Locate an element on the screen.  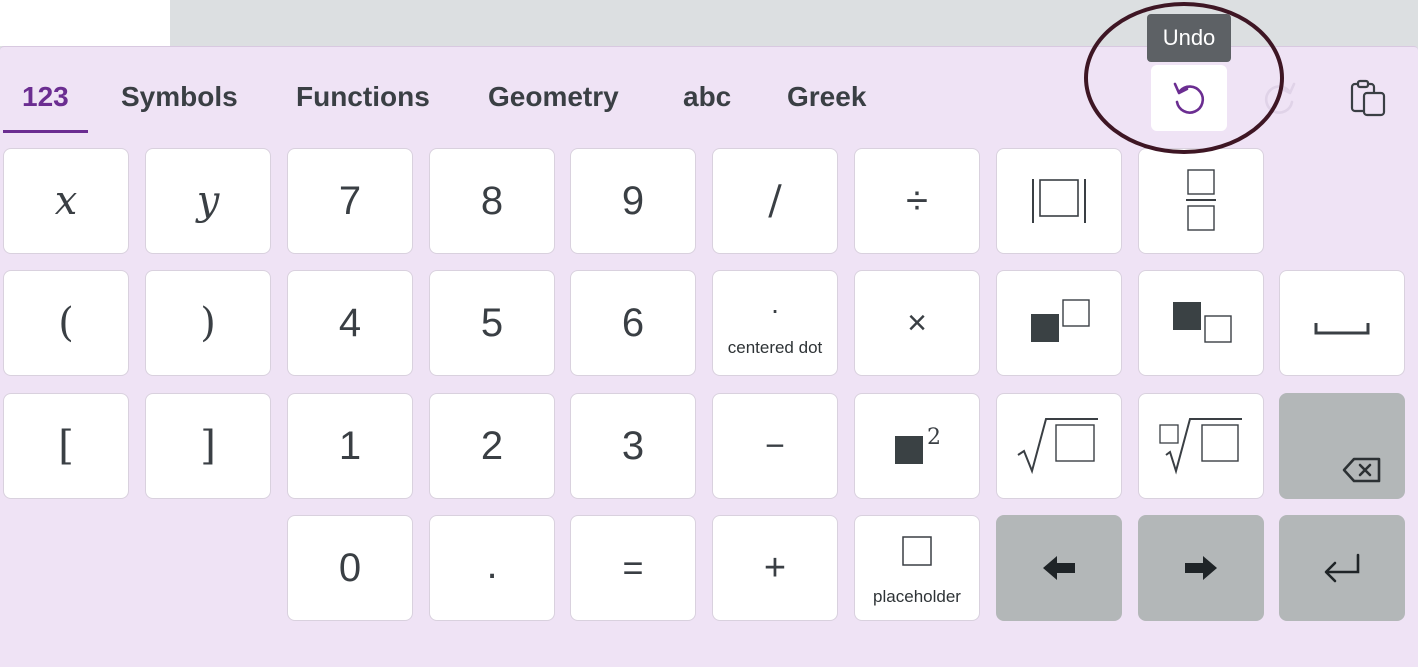
key-placeholder: placeholder is located at coordinates (917, 568).